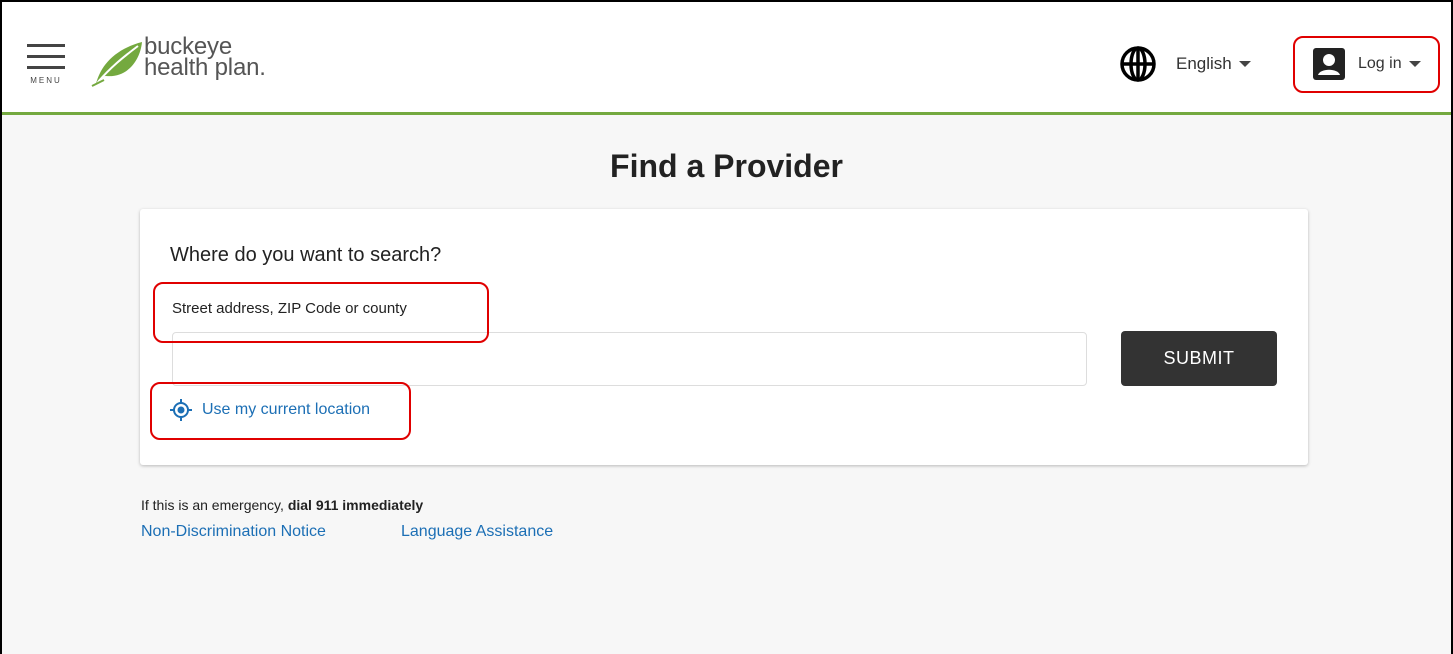 This screenshot has height=654, width=1453. What do you see at coordinates (1199, 358) in the screenshot?
I see `submit-button: SUBMIT` at bounding box center [1199, 358].